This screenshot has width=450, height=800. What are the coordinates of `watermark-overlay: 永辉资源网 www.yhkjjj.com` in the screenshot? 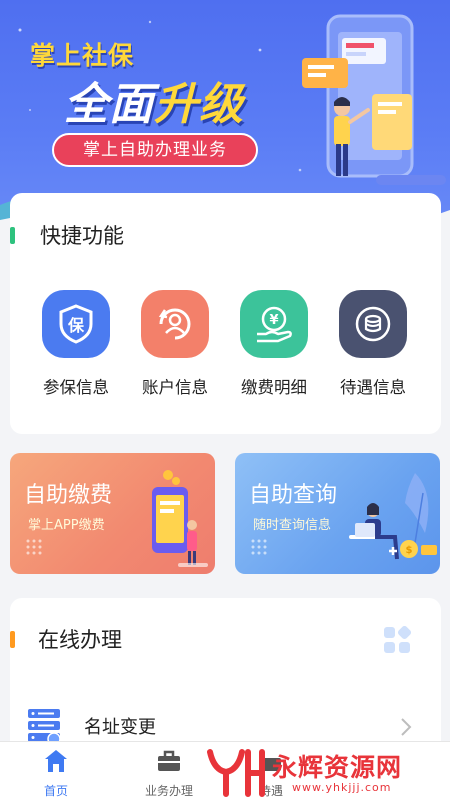 It's located at (325, 774).